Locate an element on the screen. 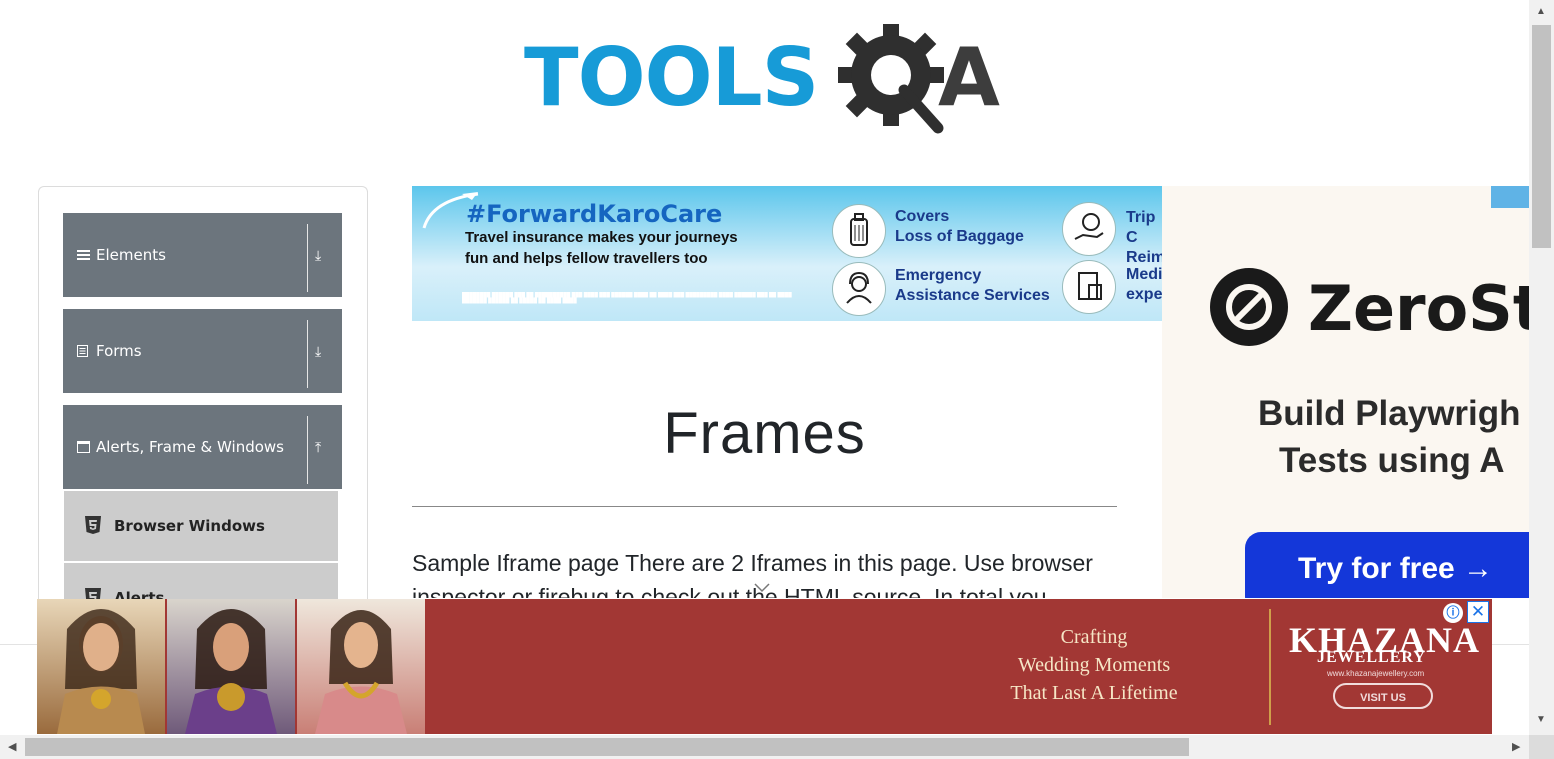  feature-2-line-1: Emergency is located at coordinates (938, 275).